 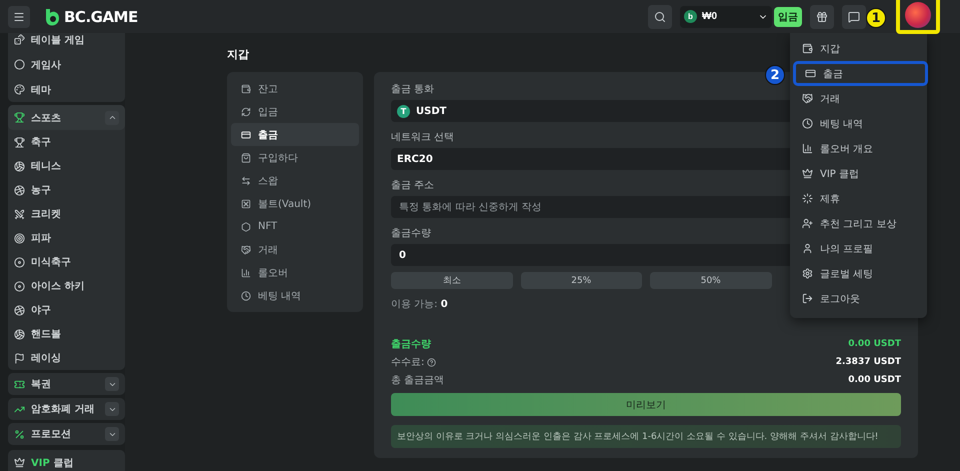 I want to click on notice-banner: 보안상의 이유로 크거나 의심스러운 인출은 감사 프로세스에 1-6시간이 소요될 수 있습니다. 양해해 주셔서 감사합니다!, so click(x=646, y=436).